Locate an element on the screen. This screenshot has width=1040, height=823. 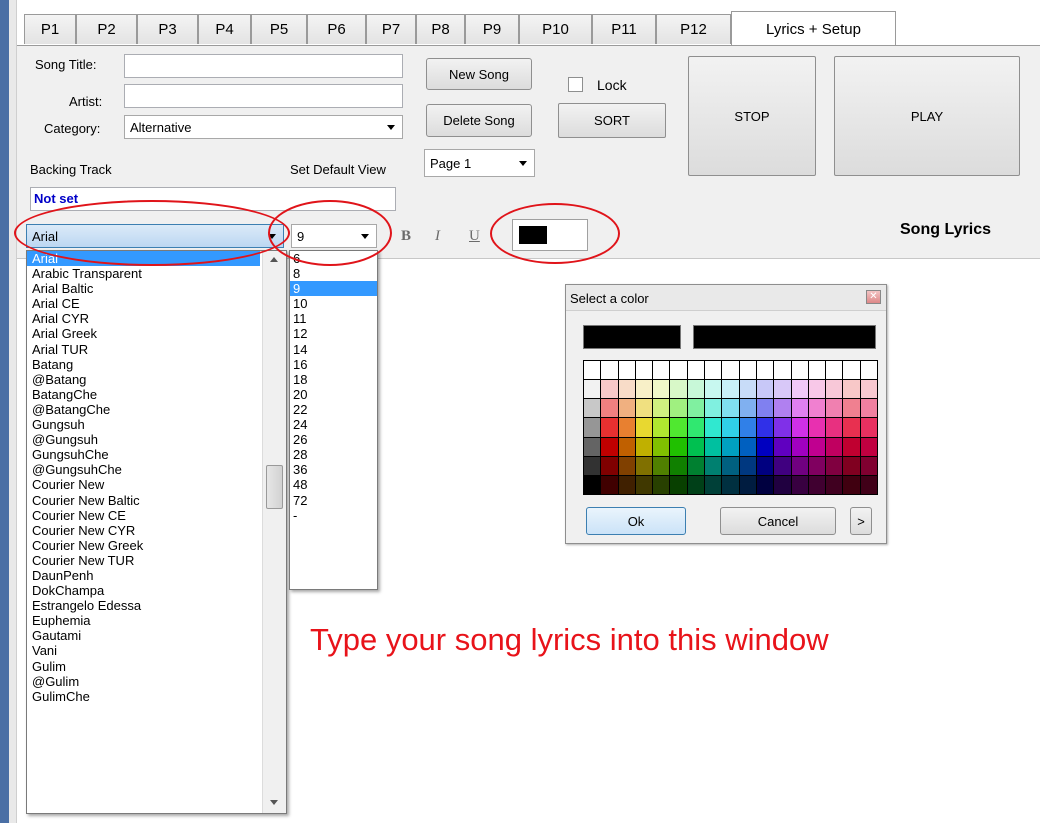
scroll-down-icon is located at coordinates (274, 802).